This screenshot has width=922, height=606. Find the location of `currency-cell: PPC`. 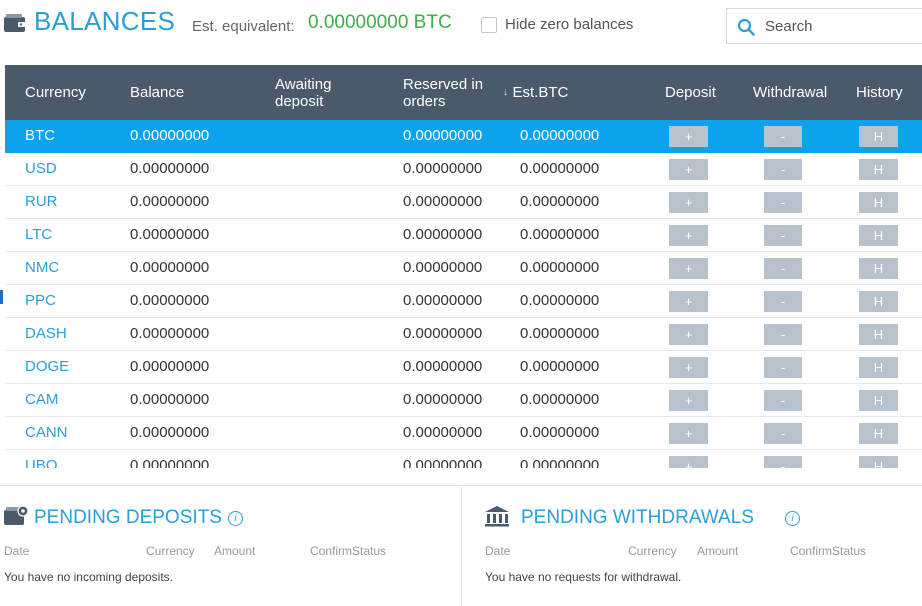

currency-cell: PPC is located at coordinates (40, 301).